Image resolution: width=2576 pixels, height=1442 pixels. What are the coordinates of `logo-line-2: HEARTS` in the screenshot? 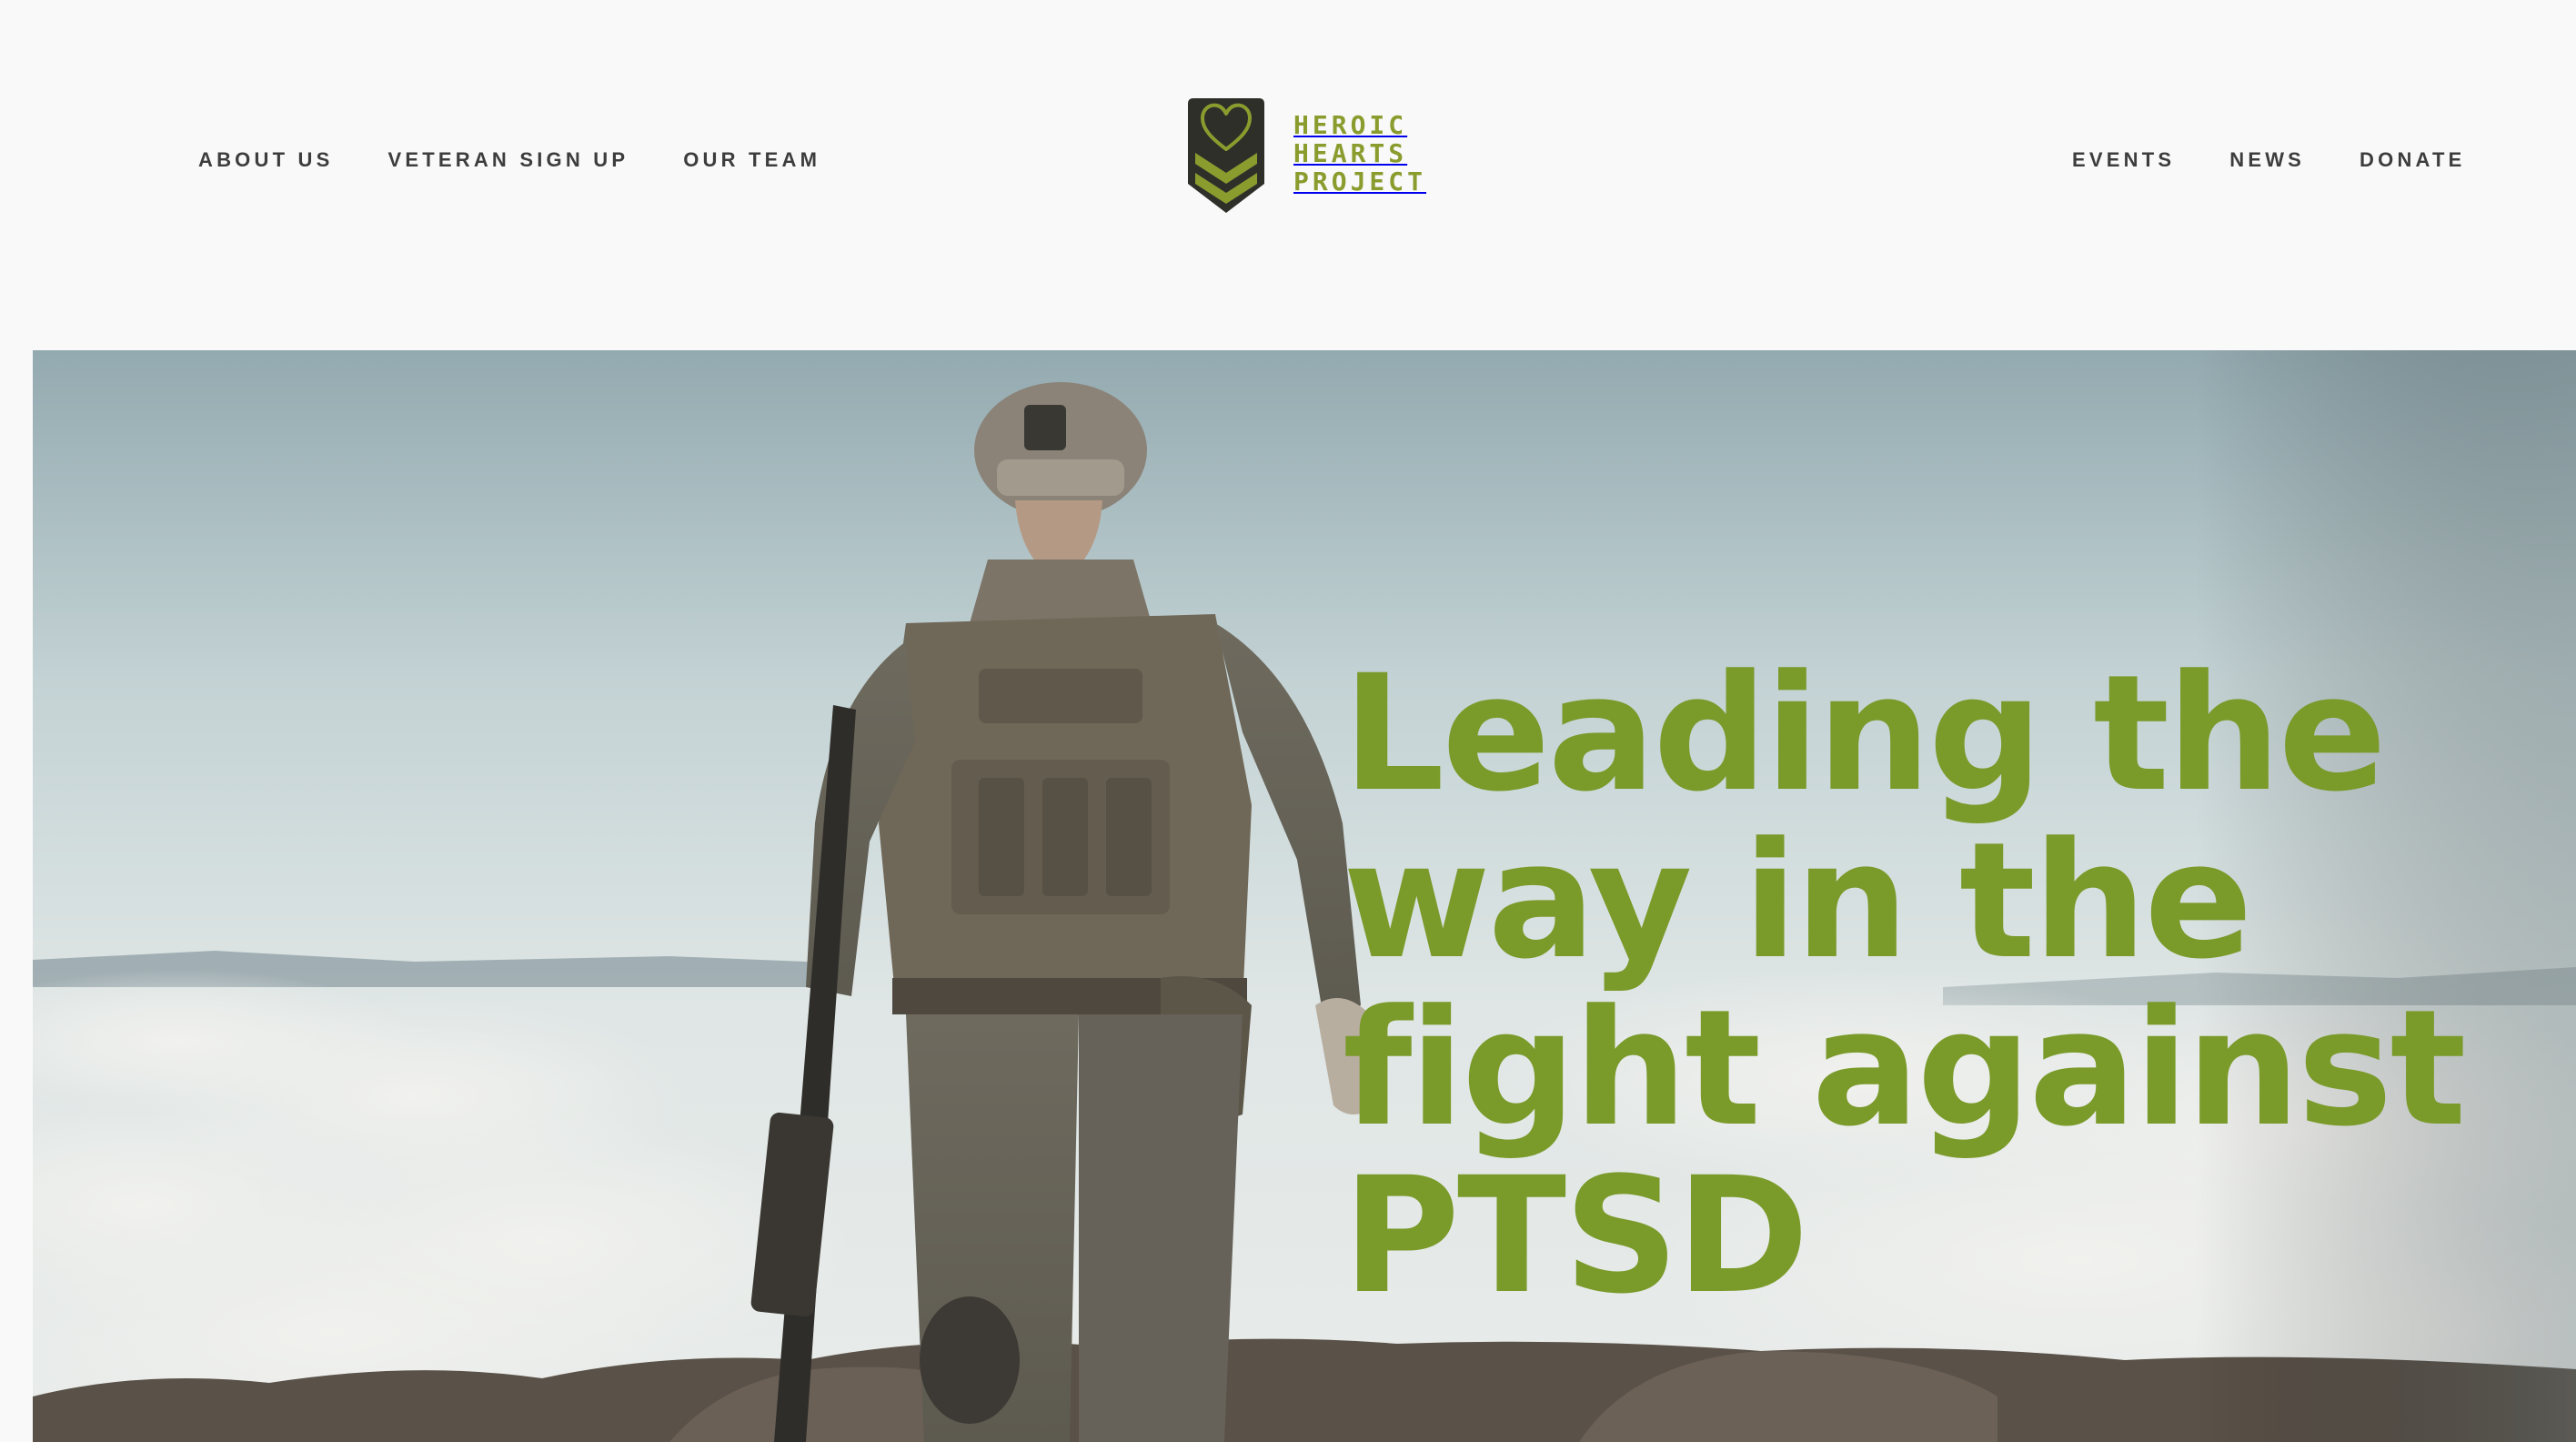 It's located at (1350, 153).